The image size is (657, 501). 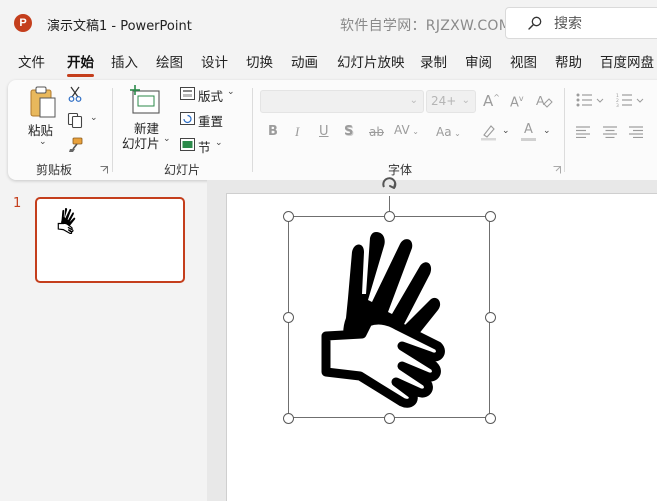 I want to click on change-case-glyph: Aa, so click(x=444, y=132).